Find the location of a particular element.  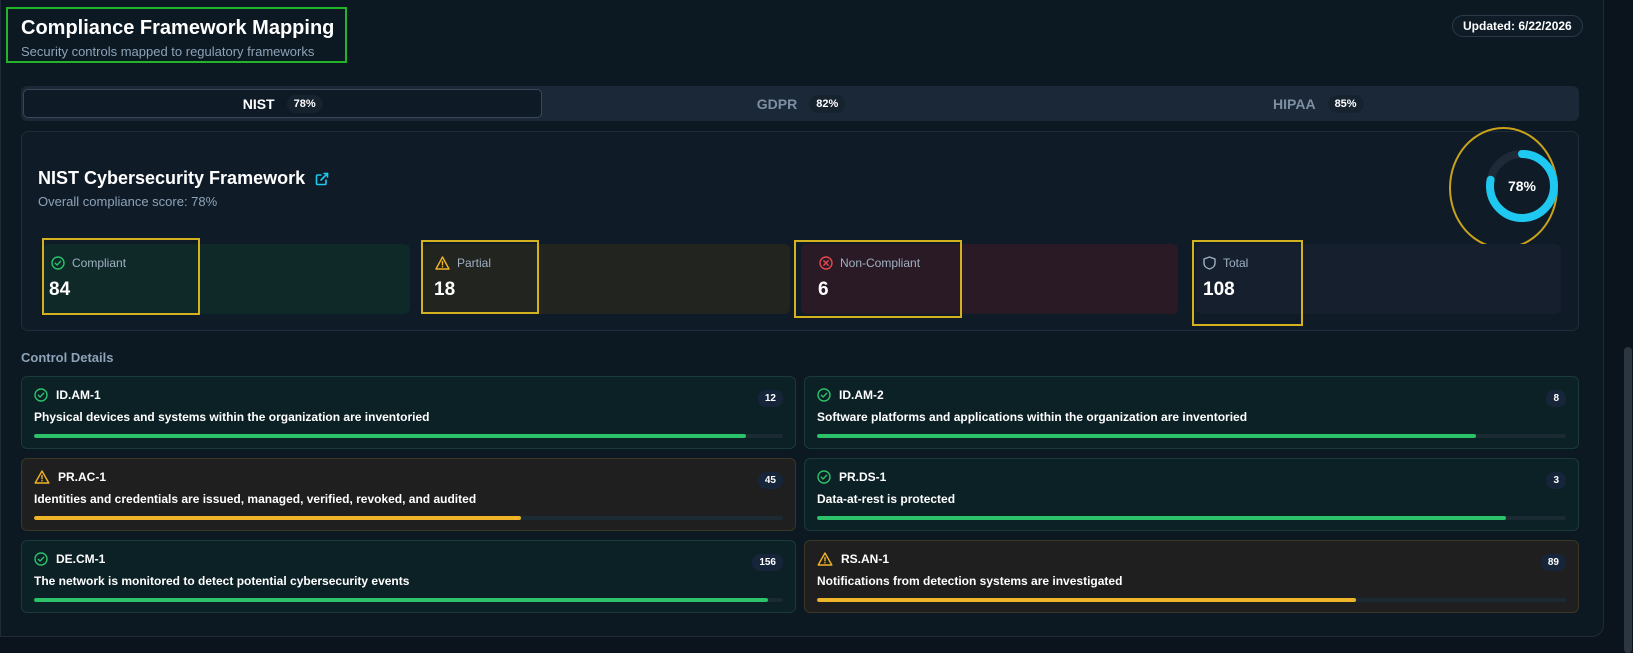

framework-tabs: NIST 78% GDPR 82% HIPAA 85% is located at coordinates (800, 103).